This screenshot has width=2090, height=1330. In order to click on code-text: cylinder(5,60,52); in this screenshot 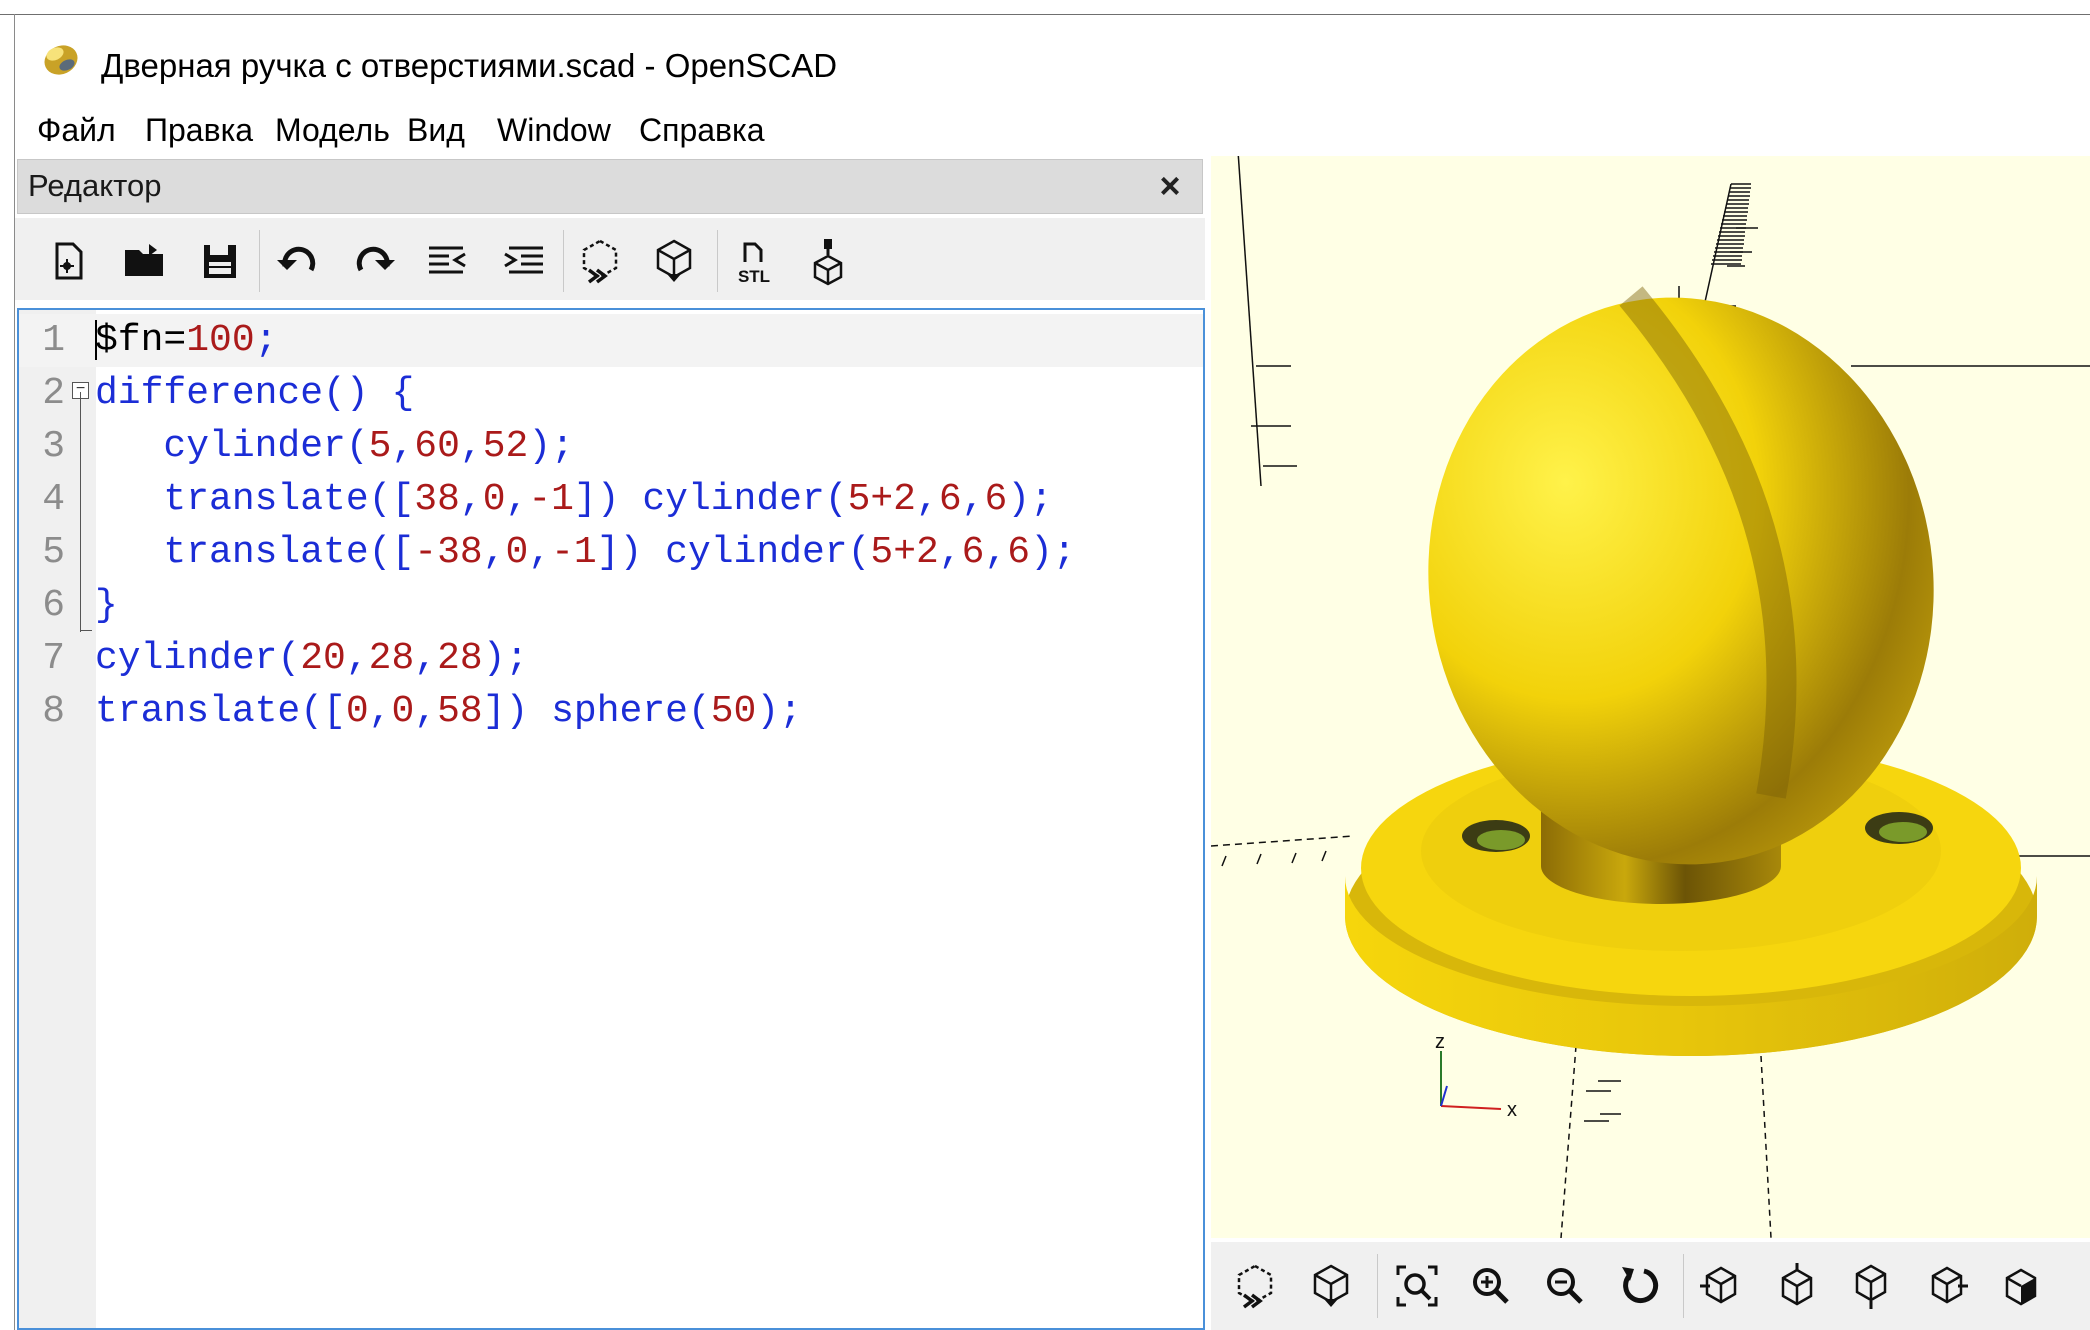, I will do `click(334, 446)`.